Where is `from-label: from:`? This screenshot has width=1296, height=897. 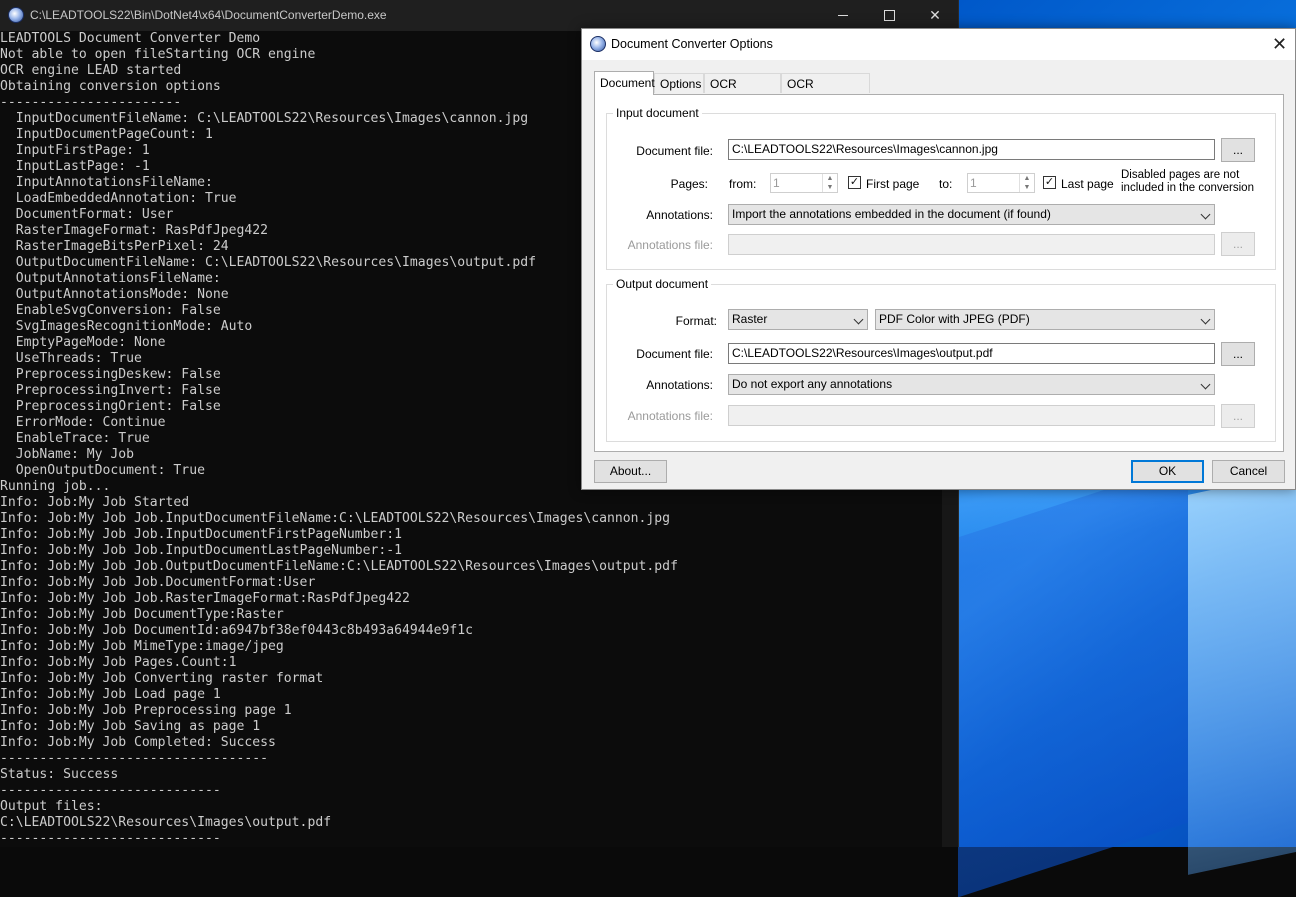 from-label: from: is located at coordinates (743, 184).